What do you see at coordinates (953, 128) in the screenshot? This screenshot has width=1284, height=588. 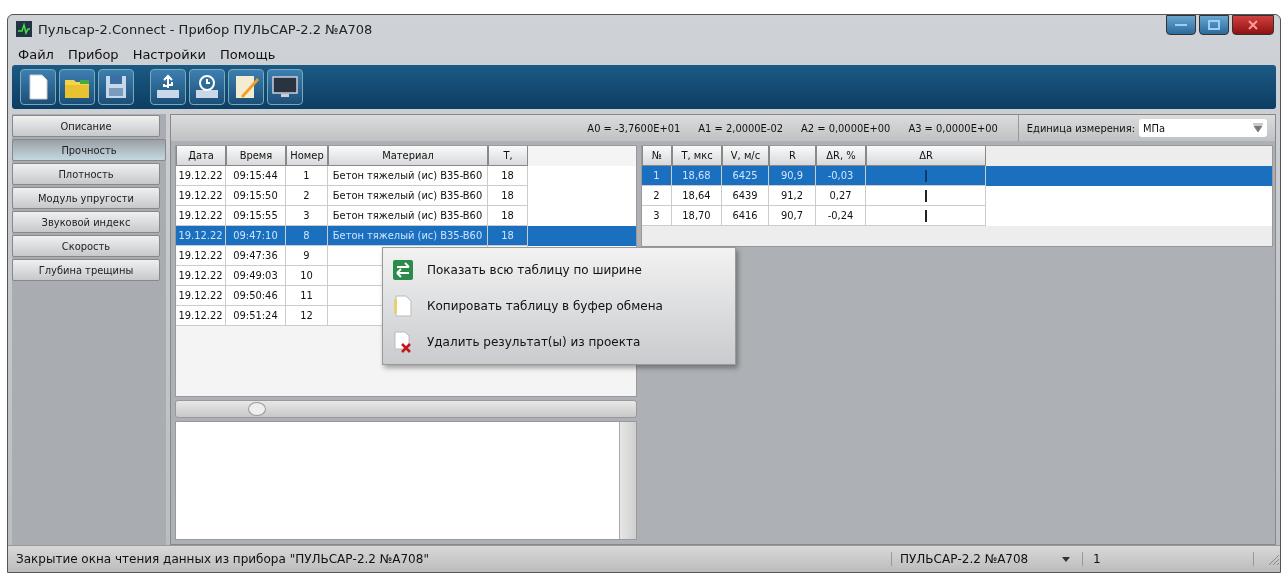 I see `coefficient-text: A3 = 0,0000E+00` at bounding box center [953, 128].